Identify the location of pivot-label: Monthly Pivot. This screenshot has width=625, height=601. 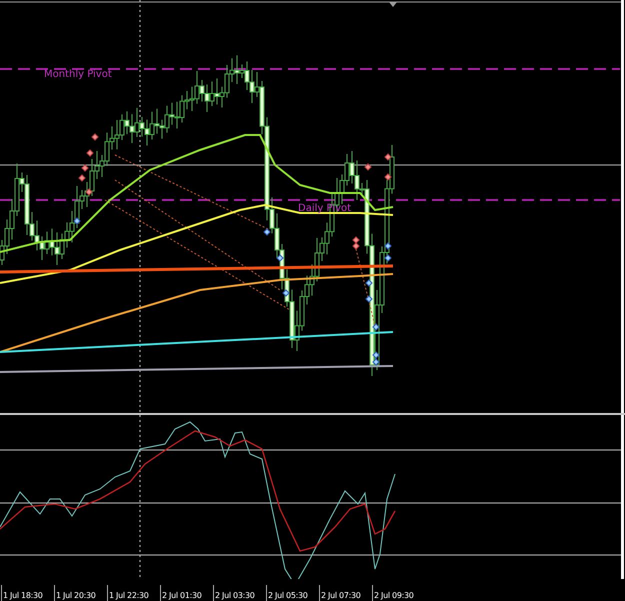
(78, 75).